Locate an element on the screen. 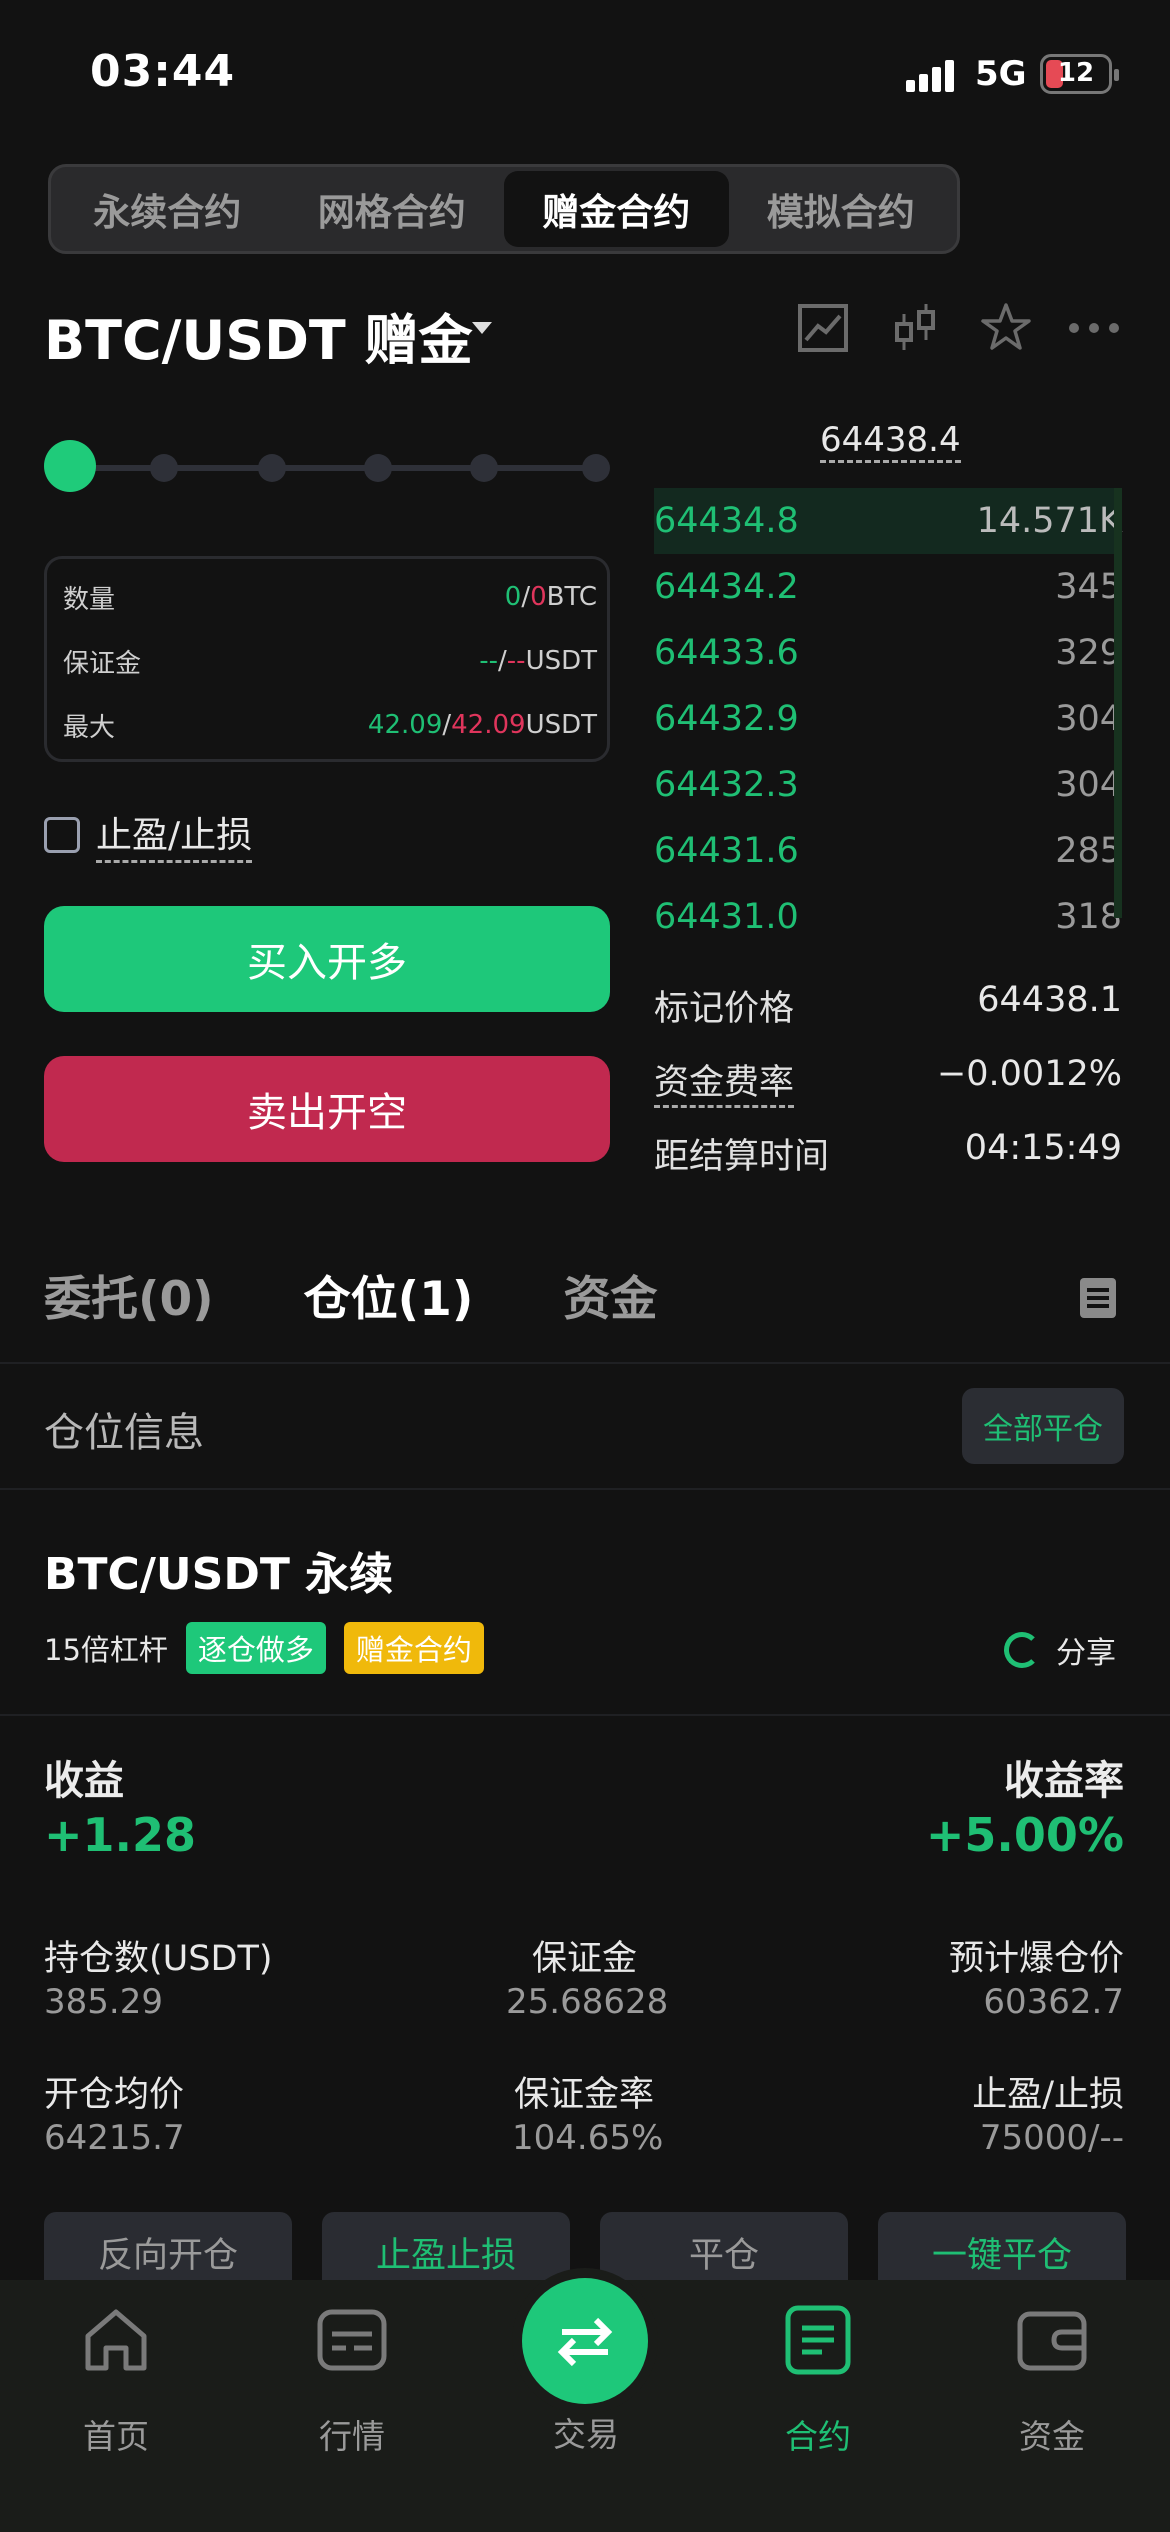 The height and width of the screenshot is (2532, 1170). battery-level: 12 is located at coordinates (1076, 73).